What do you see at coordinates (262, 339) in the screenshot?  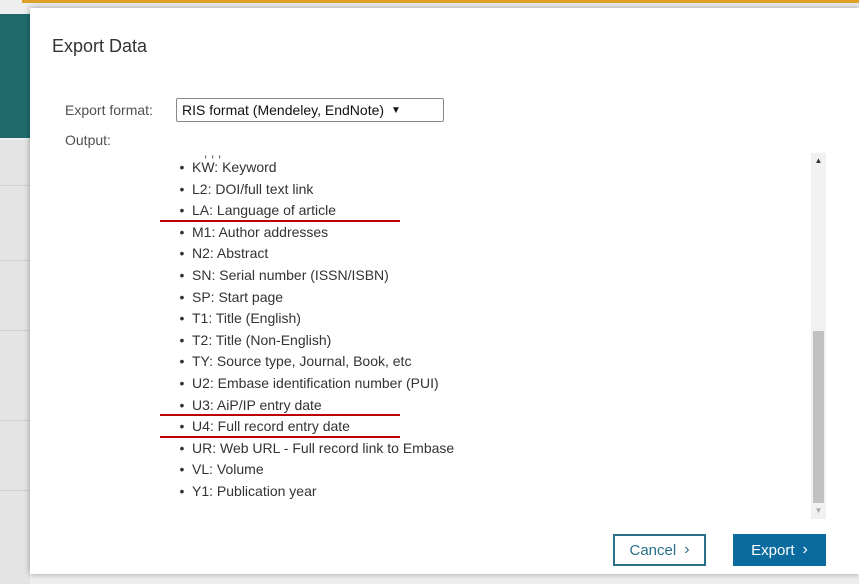 I see `field-list-item-label: T2: Title (Non-English)` at bounding box center [262, 339].